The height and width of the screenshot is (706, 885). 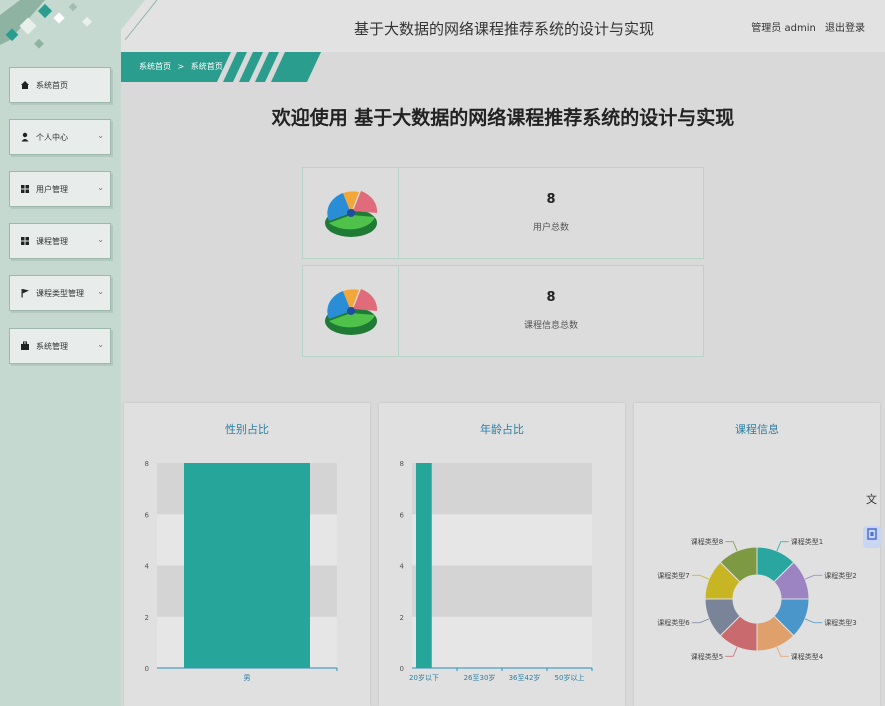 I want to click on user-area: 管理员 admin 退出登录, so click(x=805, y=26).